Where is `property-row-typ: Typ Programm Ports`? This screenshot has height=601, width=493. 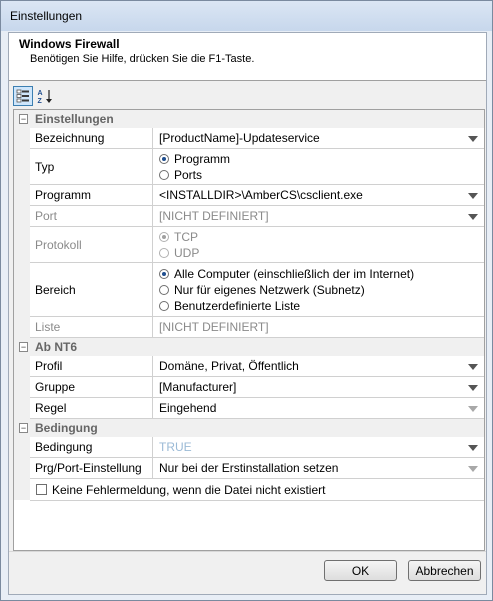
property-row-typ: Typ Programm Ports is located at coordinates (249, 167).